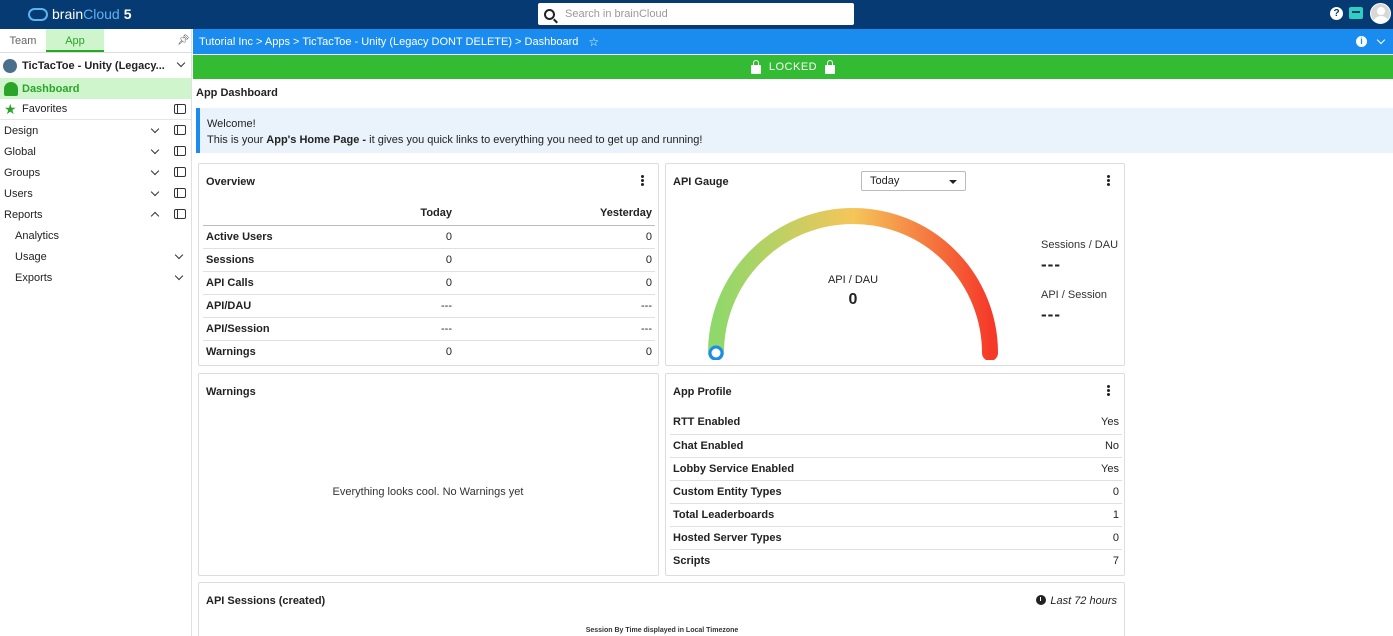  What do you see at coordinates (429, 351) in the screenshot?
I see `table-row: Warnings 0 0` at bounding box center [429, 351].